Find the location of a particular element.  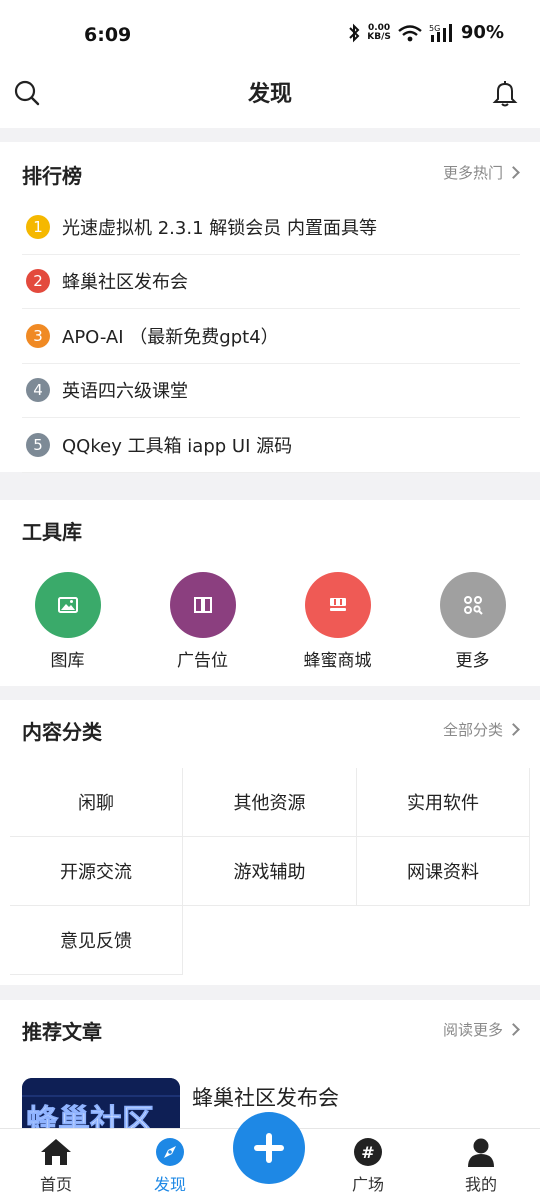

ranking-item: 3 APO-AI （最新免费gpt4） is located at coordinates (271, 336).